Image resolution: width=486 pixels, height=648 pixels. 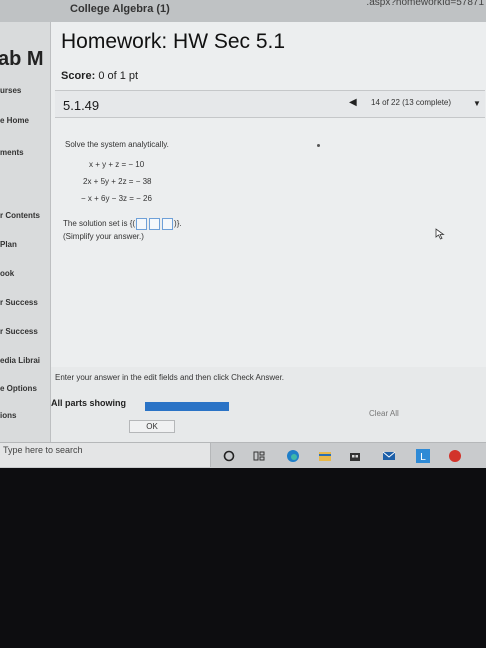 What do you see at coordinates (168, 224) in the screenshot?
I see `answer-z-input` at bounding box center [168, 224].